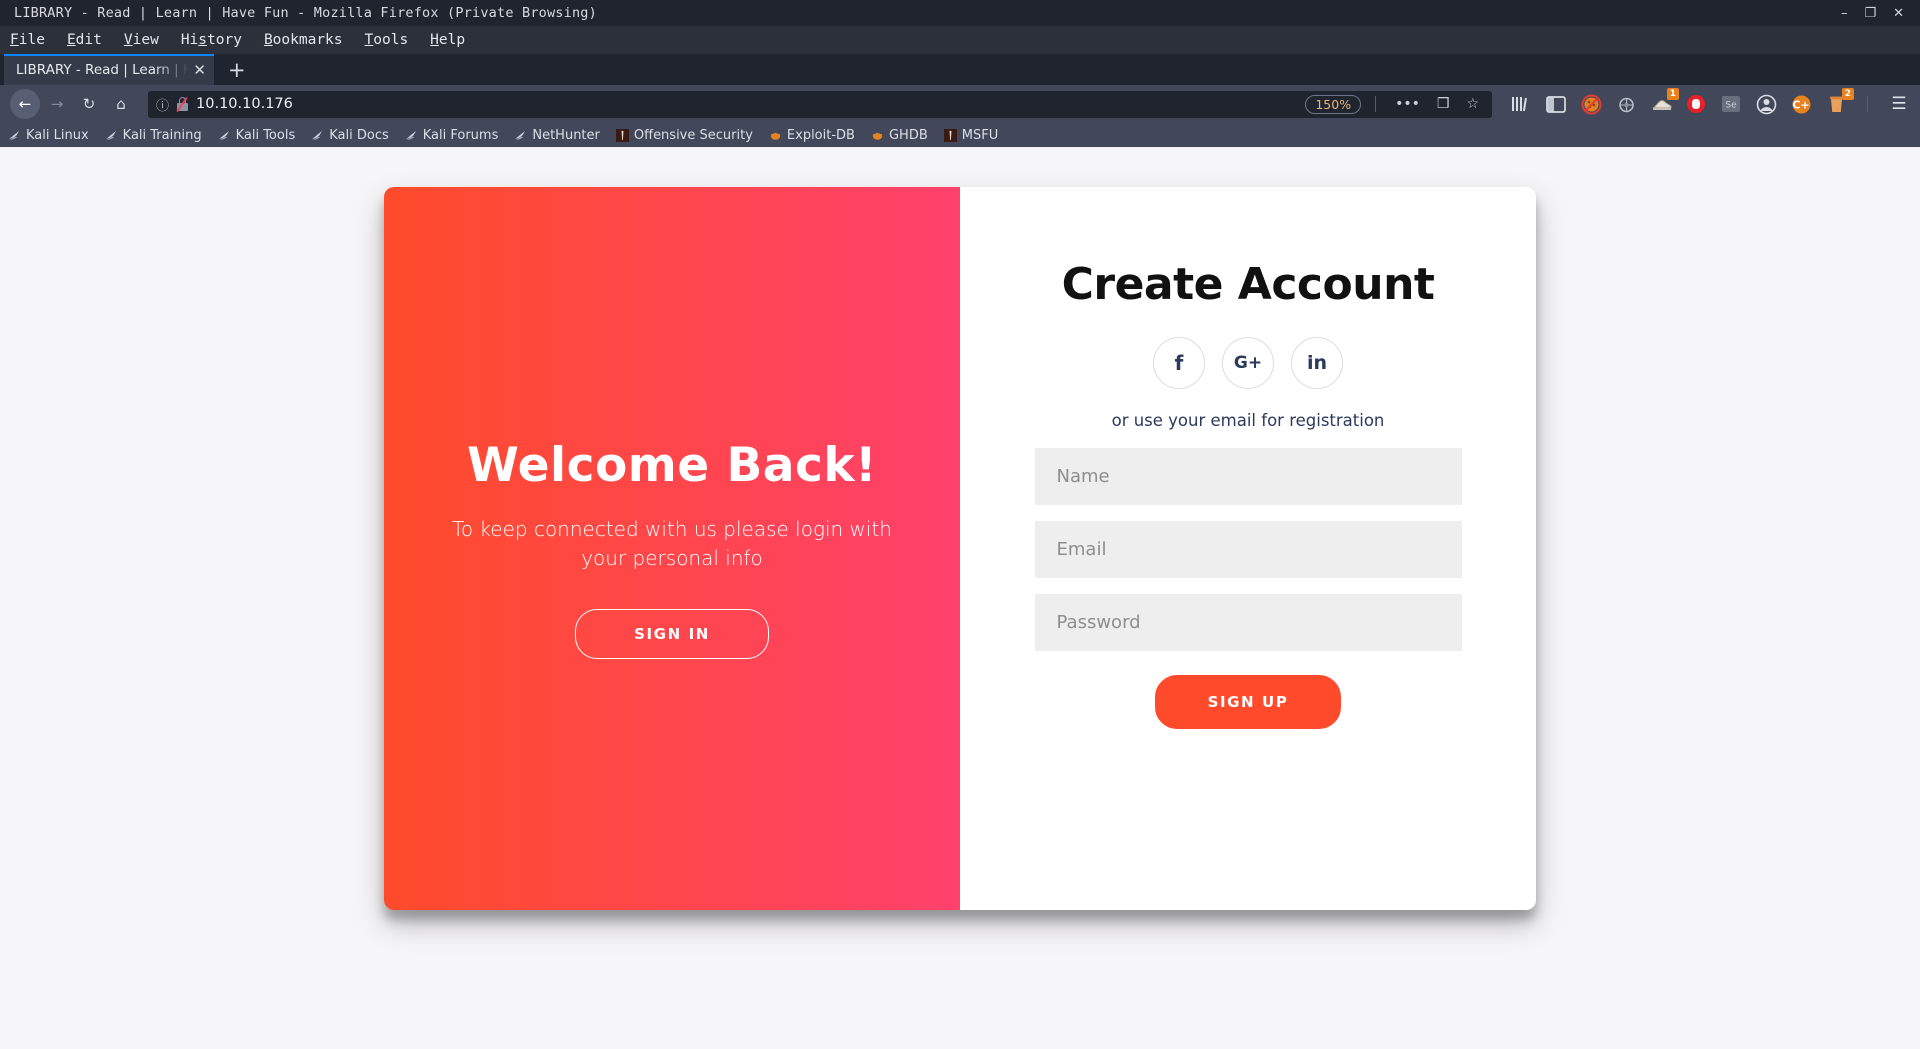  What do you see at coordinates (899, 135) in the screenshot?
I see `bookmark-ghdb: GHDB` at bounding box center [899, 135].